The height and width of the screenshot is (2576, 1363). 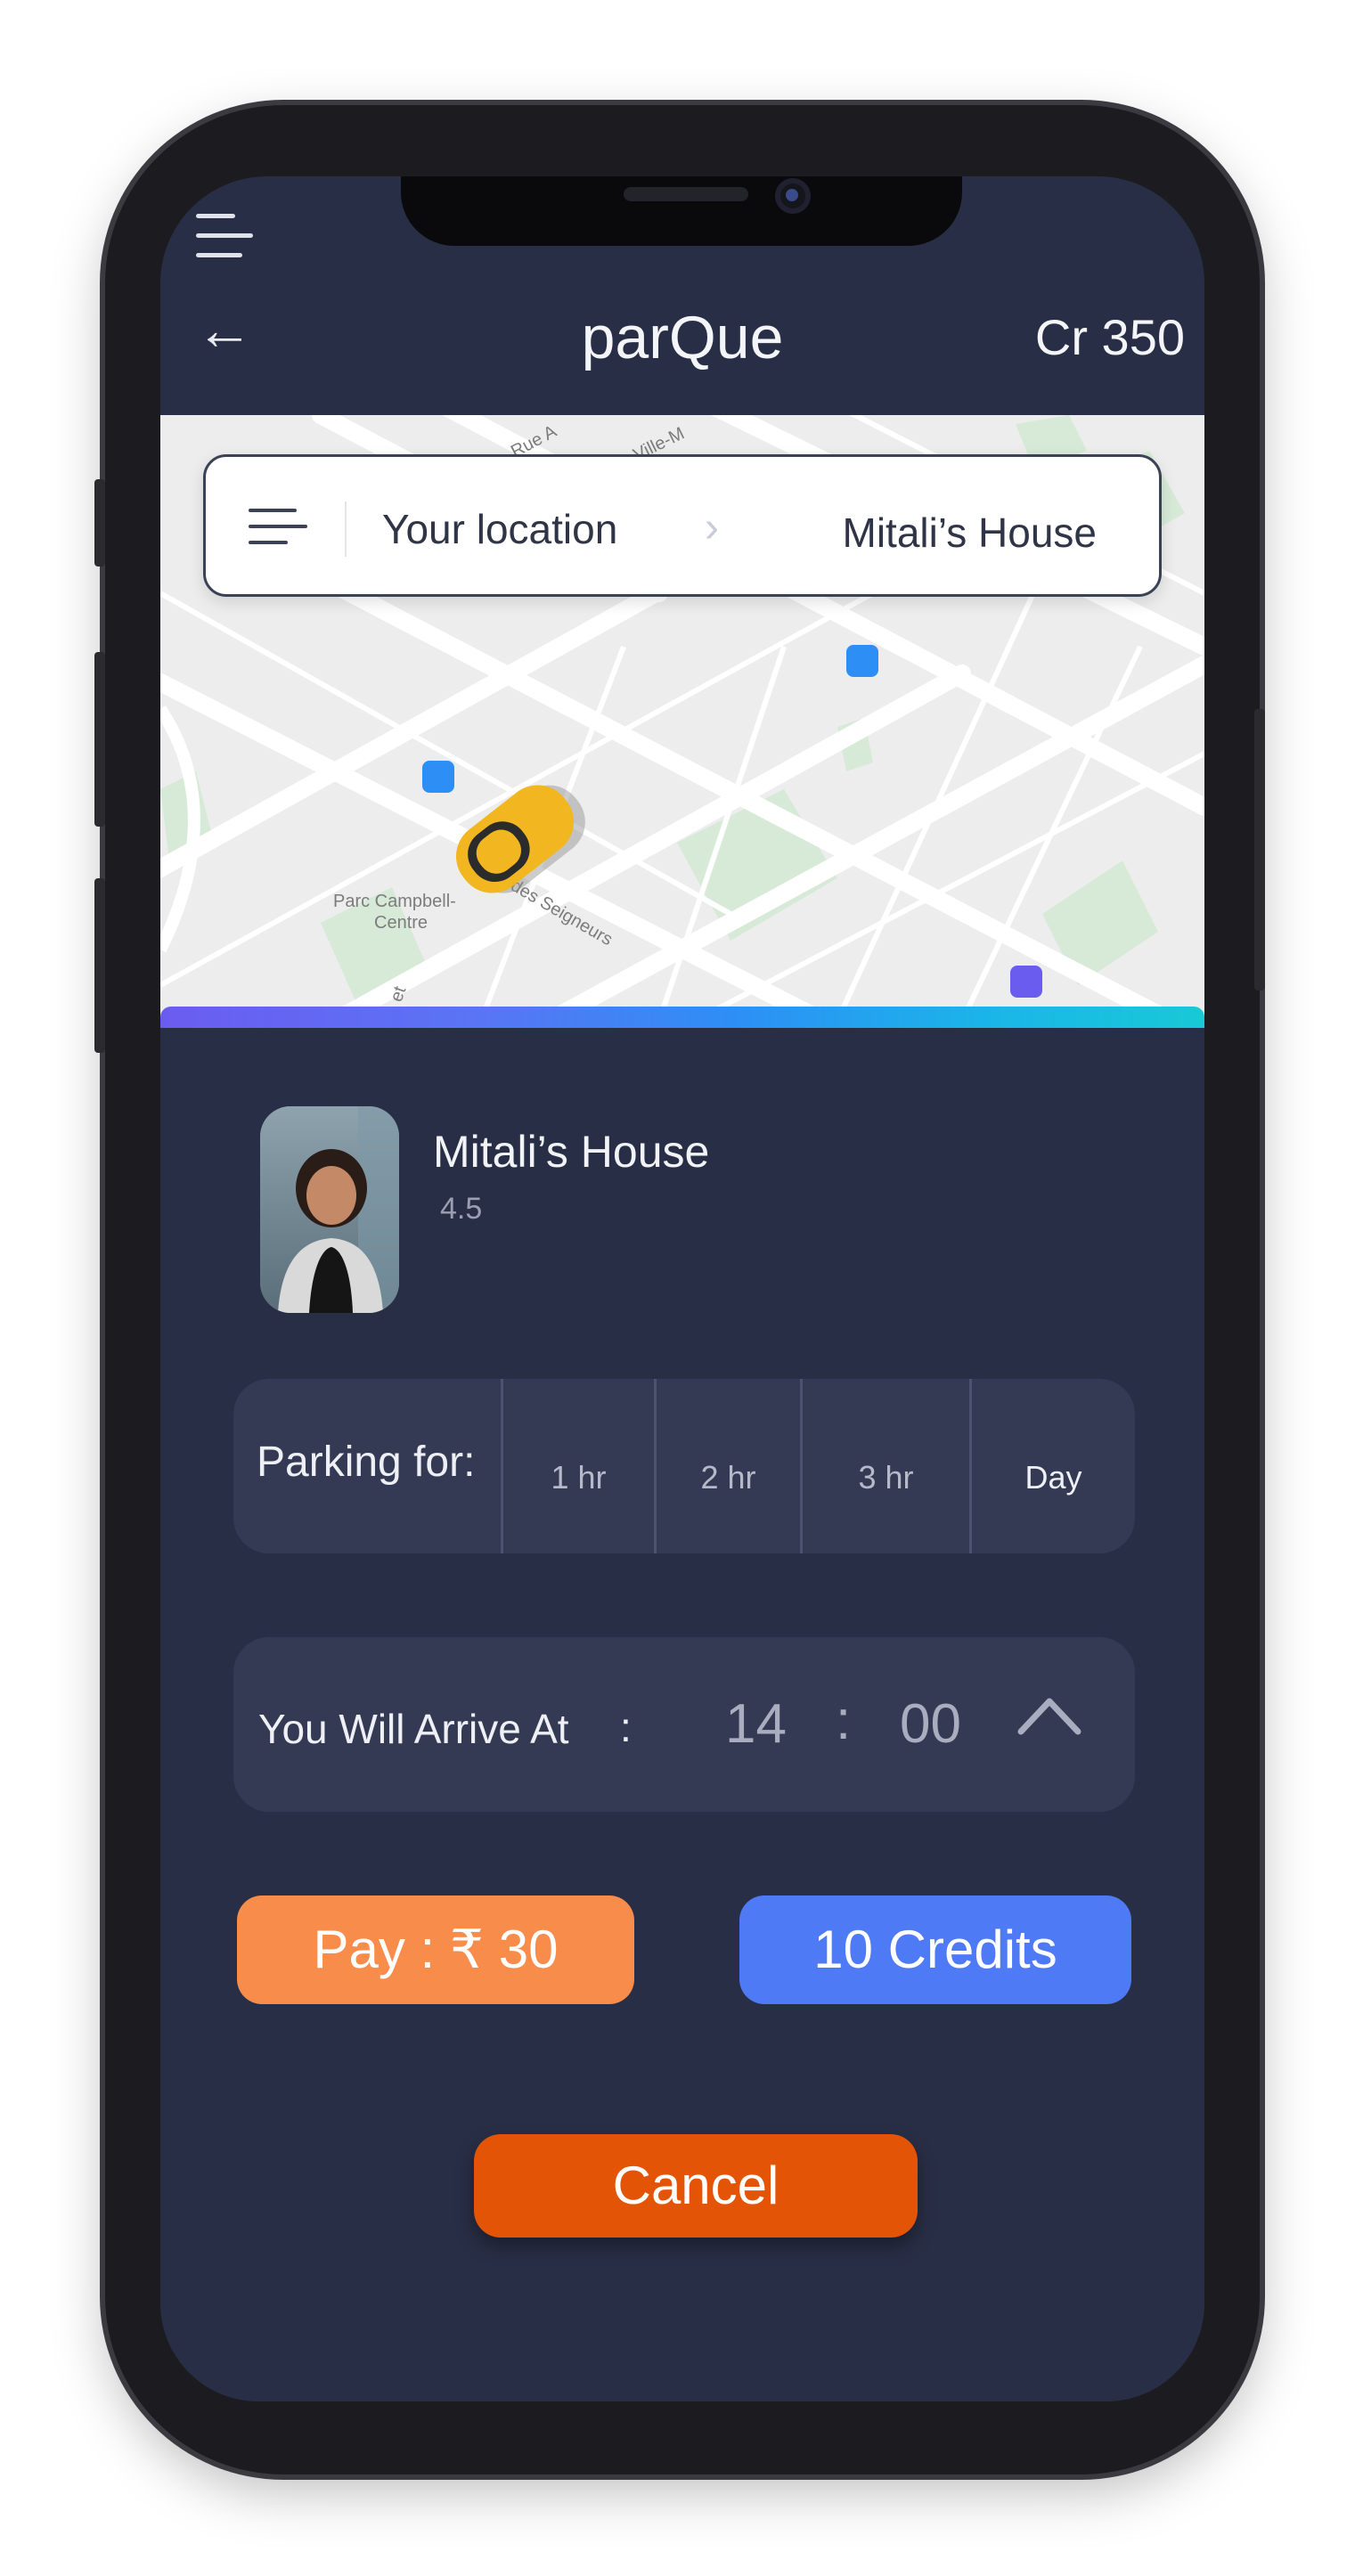 I want to click on mute-switch, so click(x=100, y=523).